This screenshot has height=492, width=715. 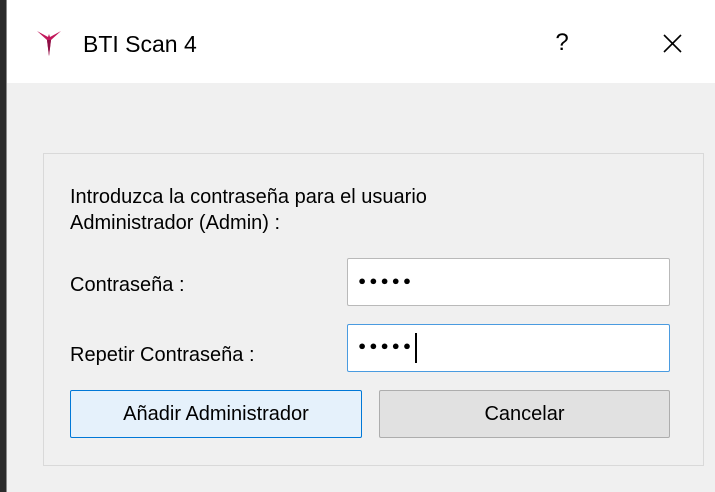 I want to click on password-label: Contraseña :, so click(x=127, y=285).